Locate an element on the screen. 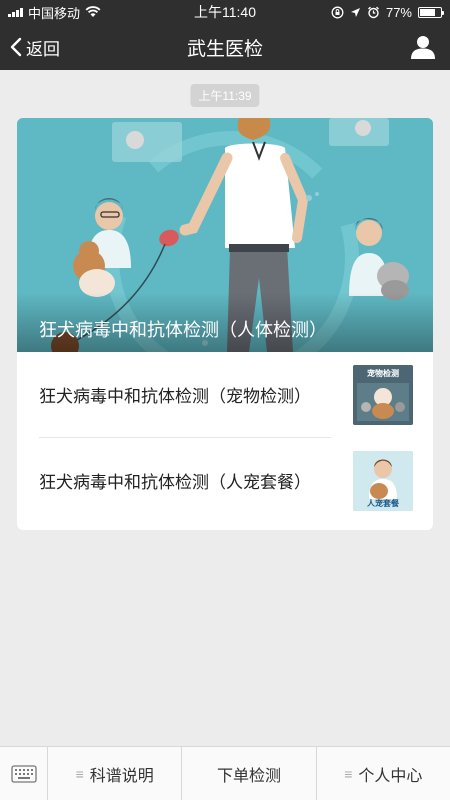 This screenshot has height=800, width=450. person-icon is located at coordinates (423, 47).